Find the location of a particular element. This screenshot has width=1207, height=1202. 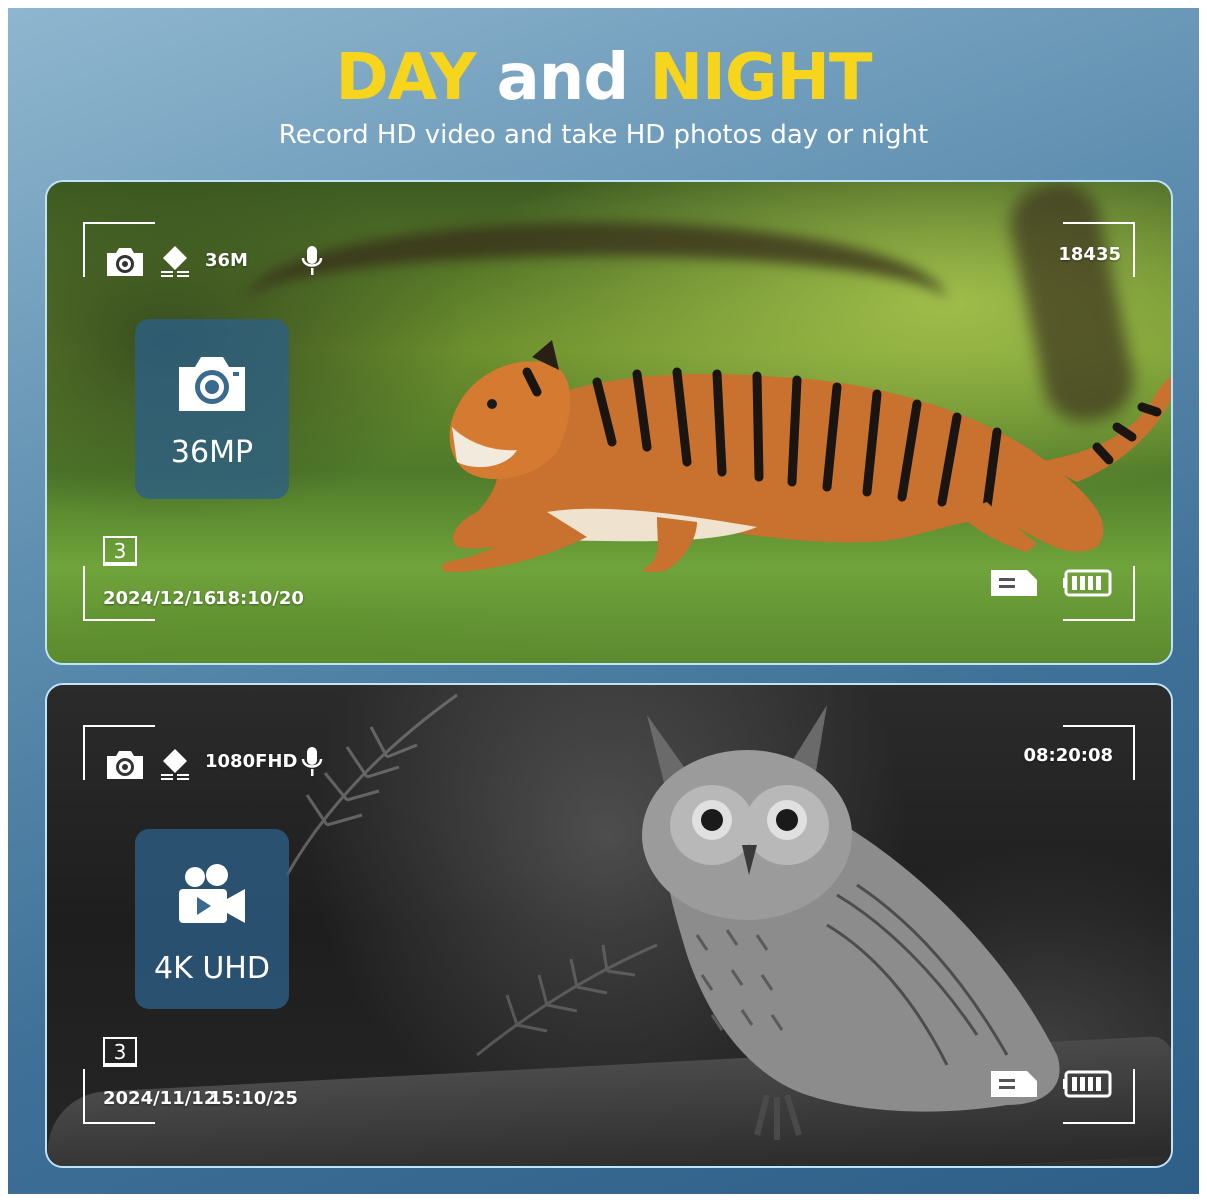

date-label: 2024/11/12 is located at coordinates (160, 1098).